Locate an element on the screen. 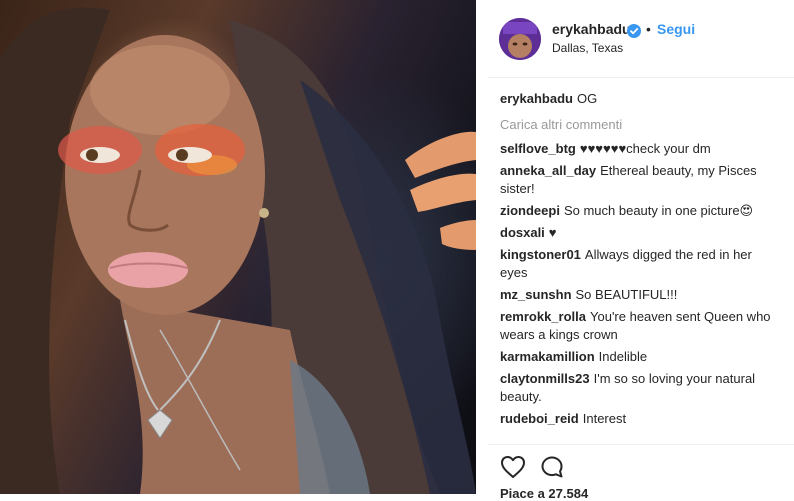  comment-username: ziondeepi is located at coordinates (530, 210).